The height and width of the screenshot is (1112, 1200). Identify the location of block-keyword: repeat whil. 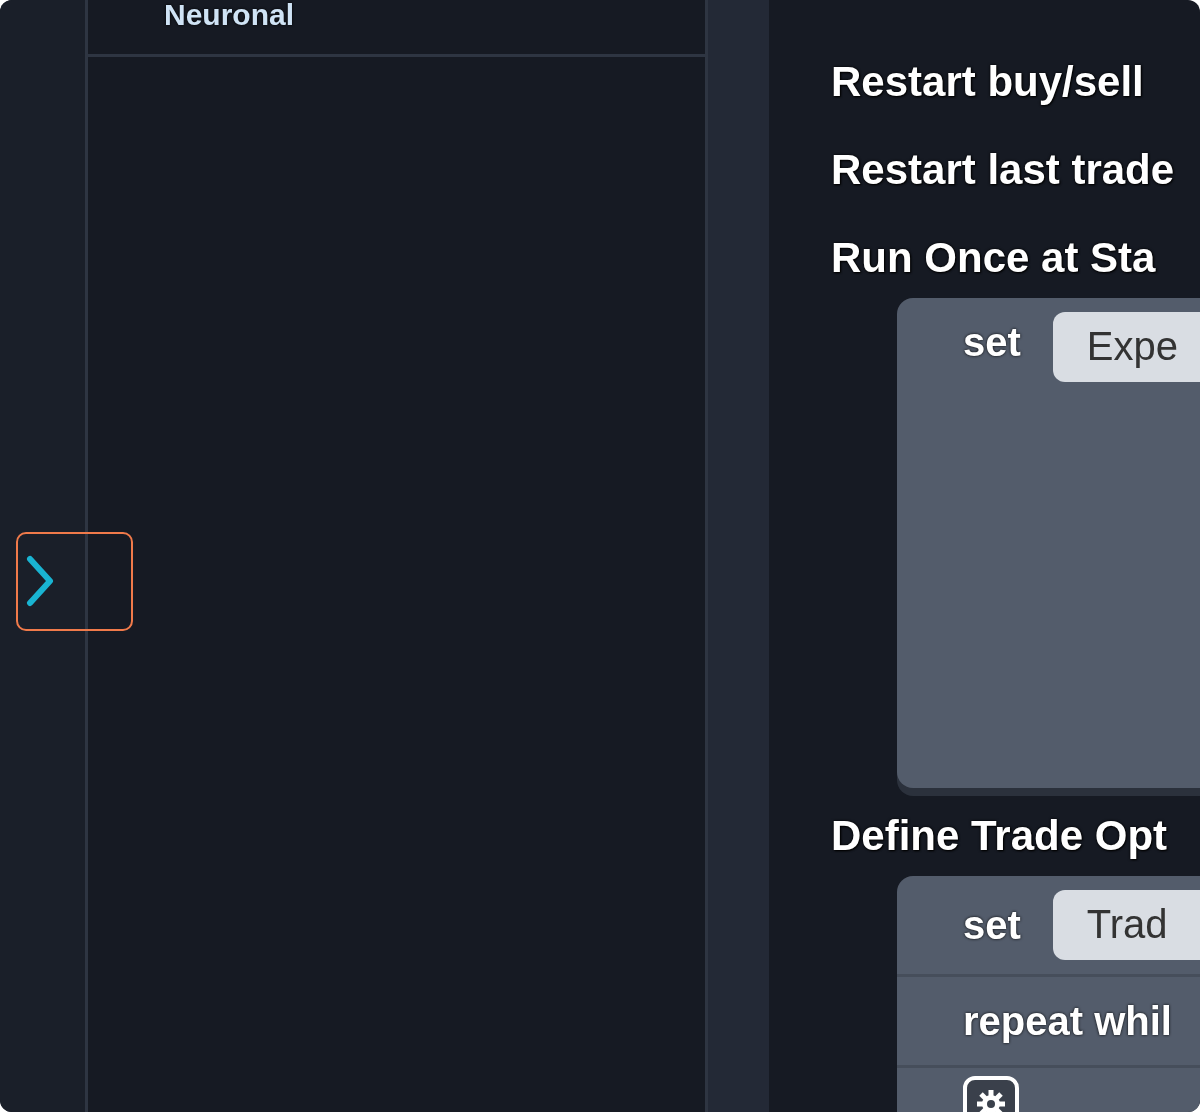
(1067, 1021).